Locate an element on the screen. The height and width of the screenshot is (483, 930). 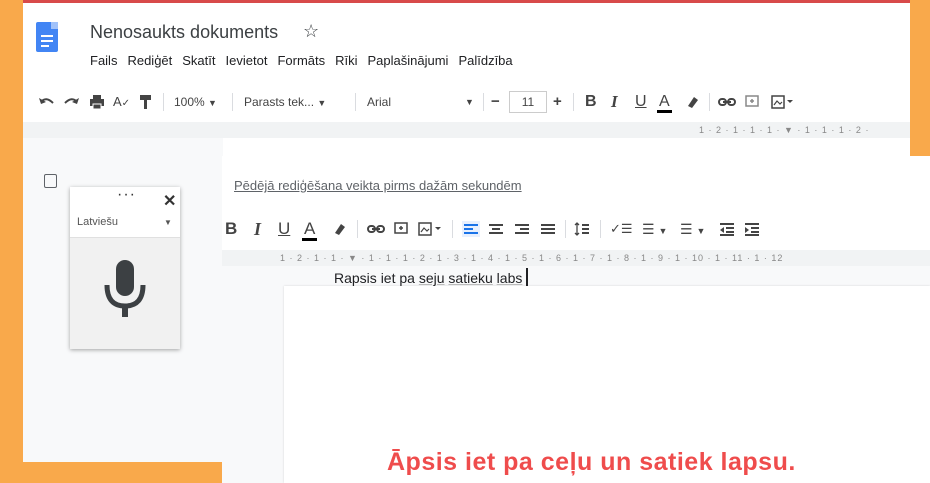
menu-view: Skatīt is located at coordinates (198, 60).